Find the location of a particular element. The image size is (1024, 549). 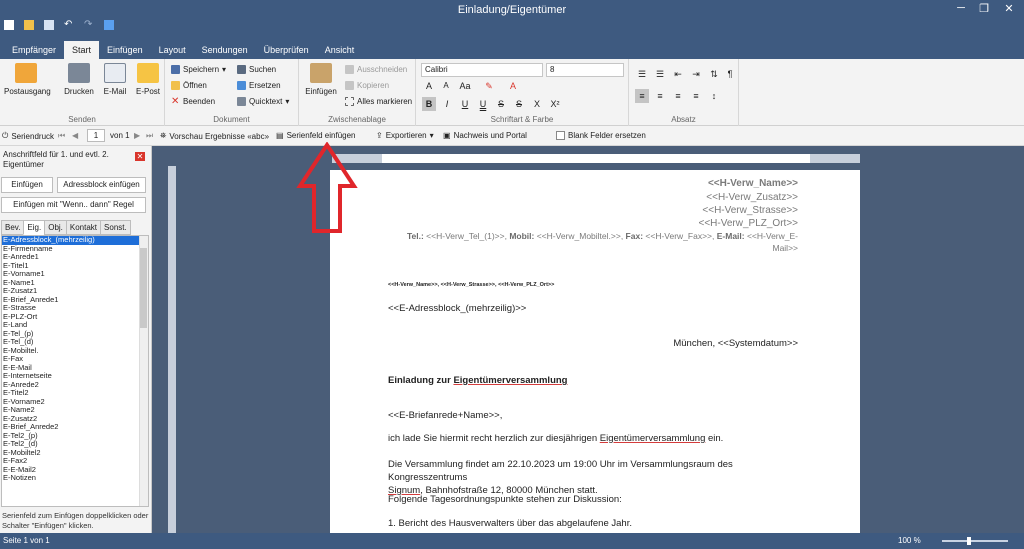

oeffnen-button: Öffnen is located at coordinates (189, 85).